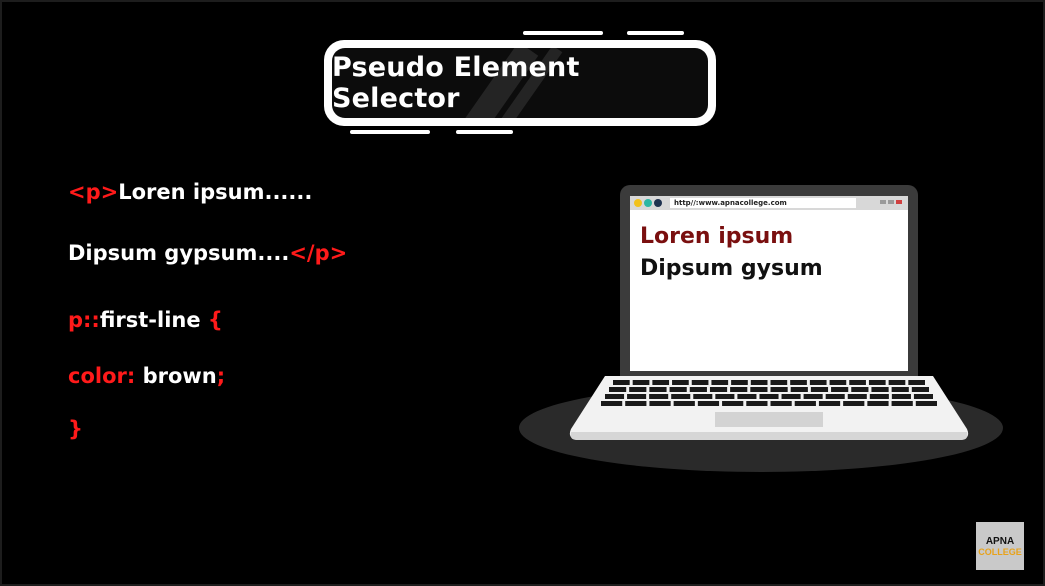 The image size is (1045, 586). What do you see at coordinates (769, 419) in the screenshot?
I see `trackpad` at bounding box center [769, 419].